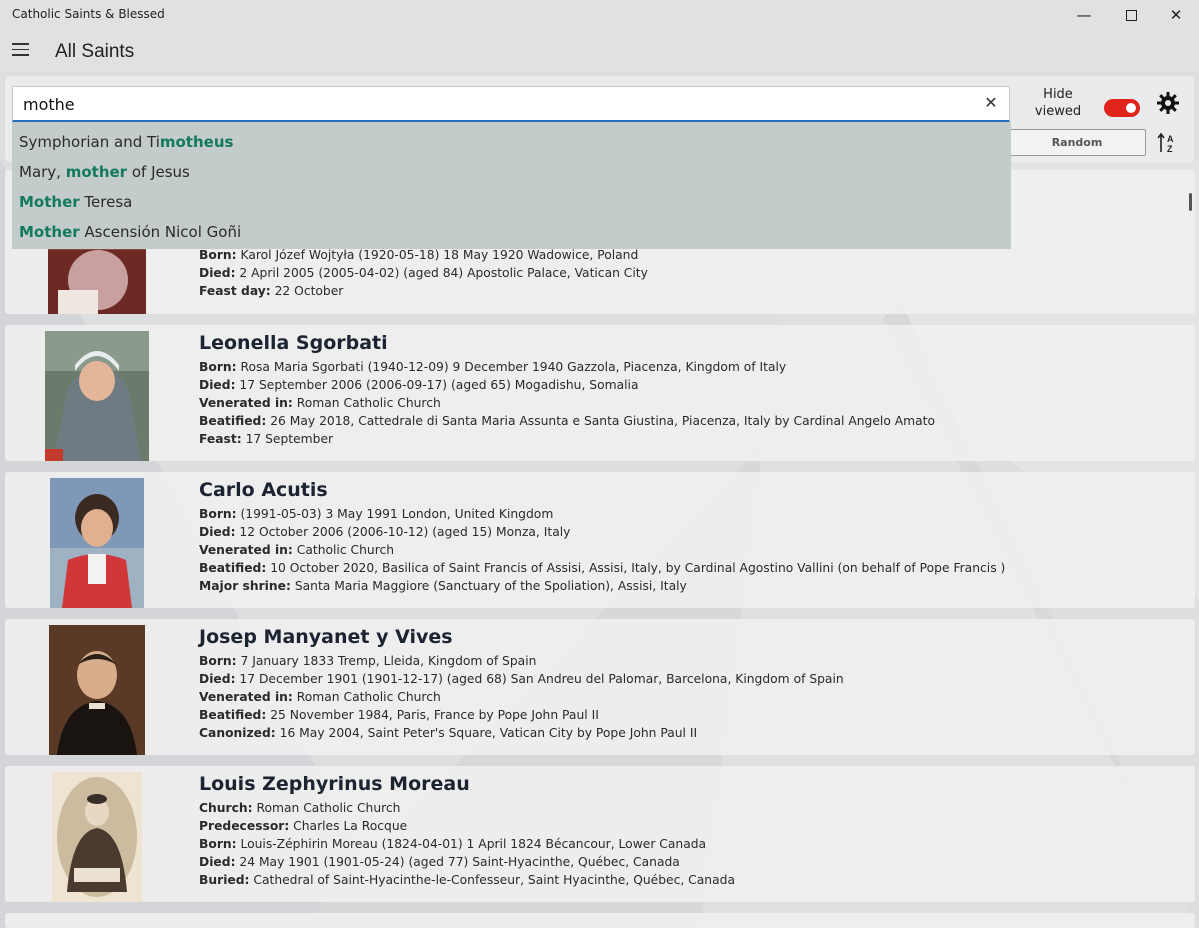 The image size is (1199, 928). I want to click on saint-card, so click(600, 920).